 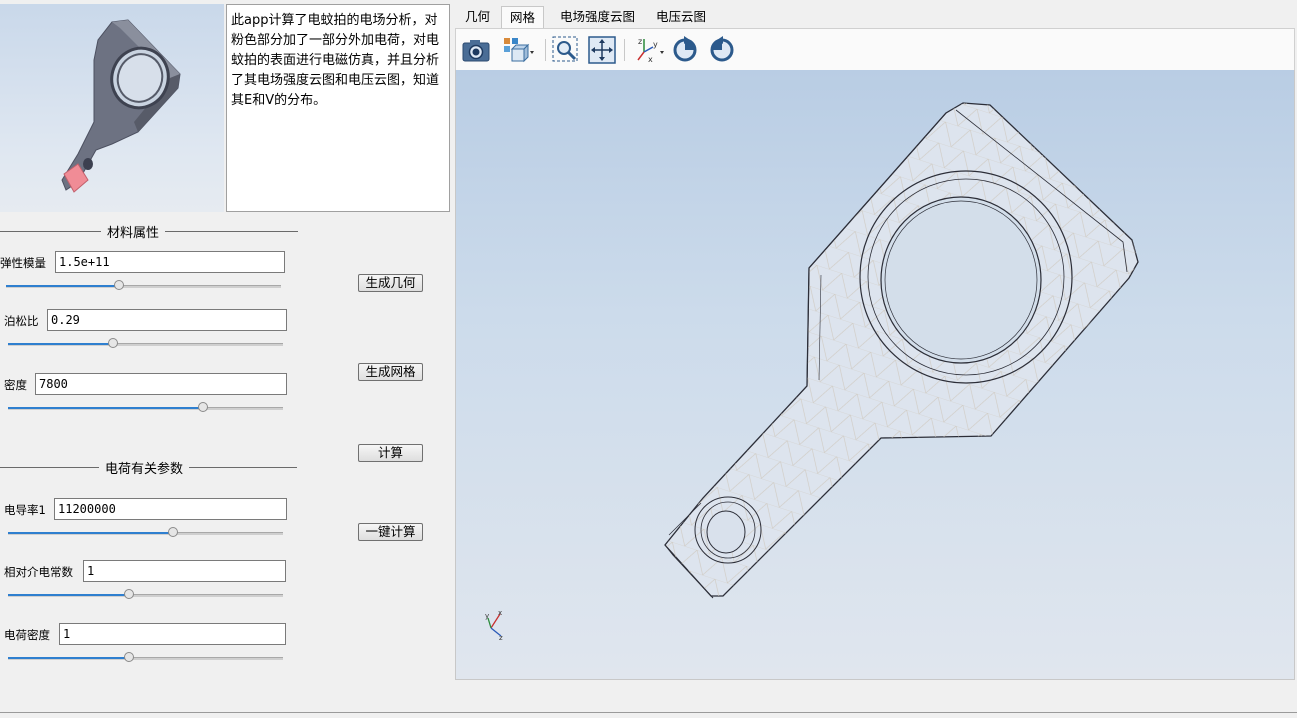 I want to click on material-section-title: 材料属性, so click(x=133, y=231).